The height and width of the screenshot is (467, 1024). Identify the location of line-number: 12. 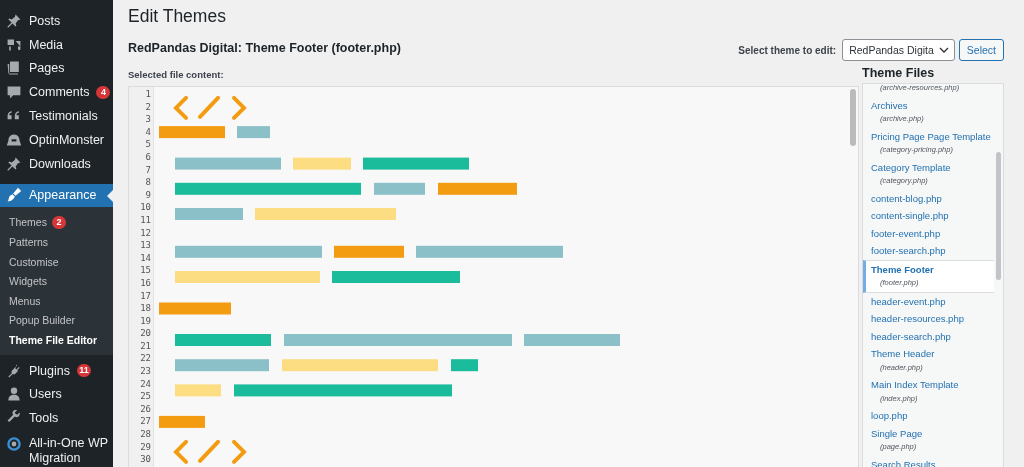
(145, 233).